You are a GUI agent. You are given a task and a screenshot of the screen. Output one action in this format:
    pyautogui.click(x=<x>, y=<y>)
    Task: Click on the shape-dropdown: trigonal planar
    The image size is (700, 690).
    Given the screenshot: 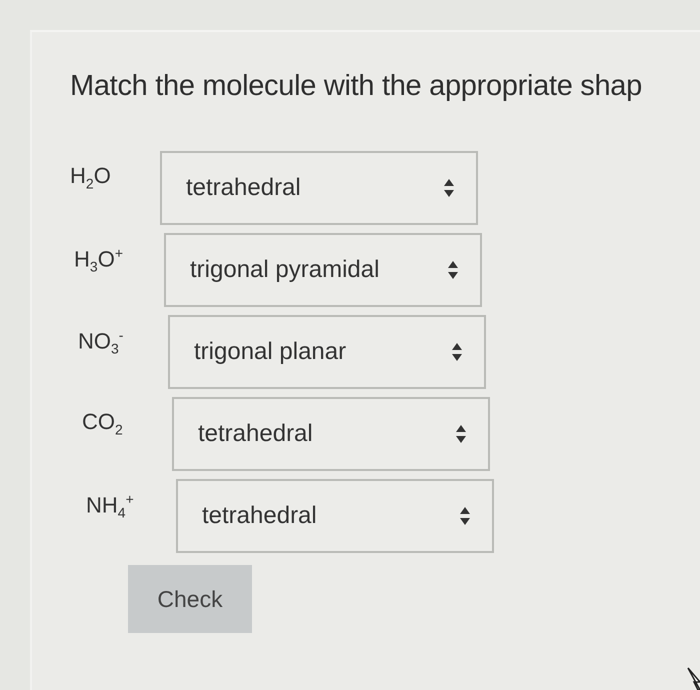 What is the action you would take?
    pyautogui.click(x=327, y=352)
    